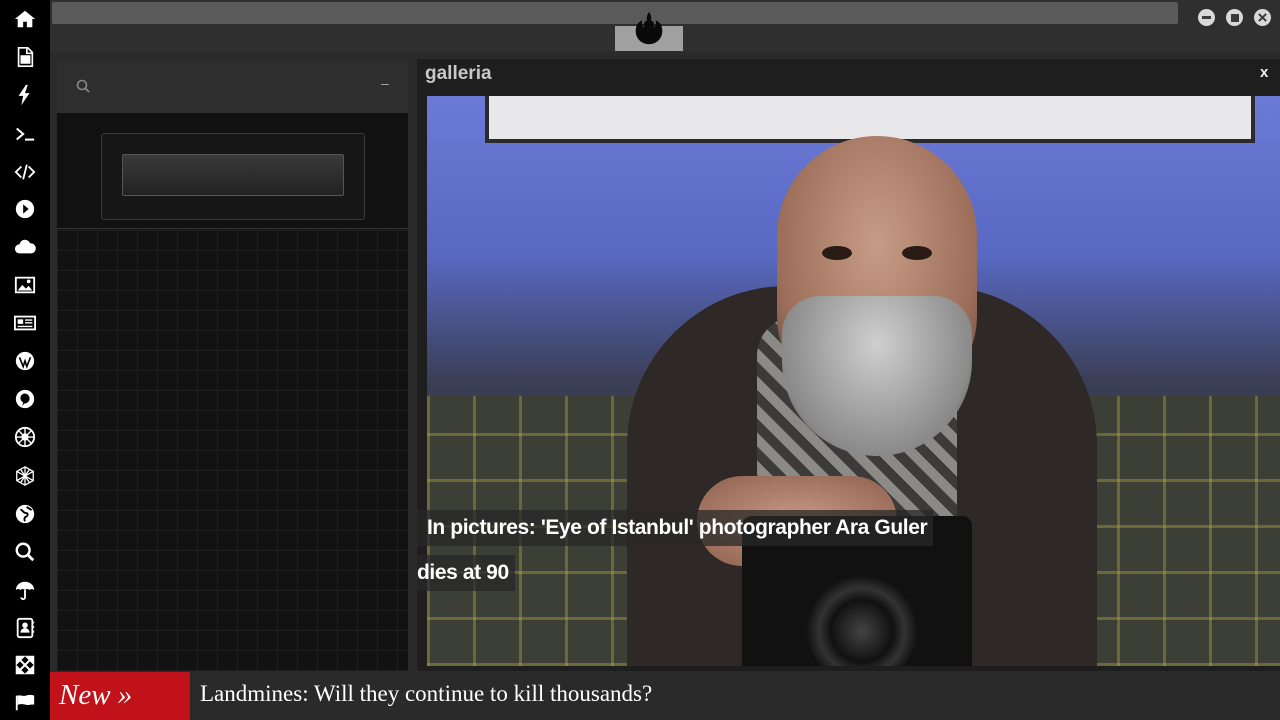 The image size is (1280, 720). What do you see at coordinates (1264, 72) in the screenshot?
I see `close-panel-button: x` at bounding box center [1264, 72].